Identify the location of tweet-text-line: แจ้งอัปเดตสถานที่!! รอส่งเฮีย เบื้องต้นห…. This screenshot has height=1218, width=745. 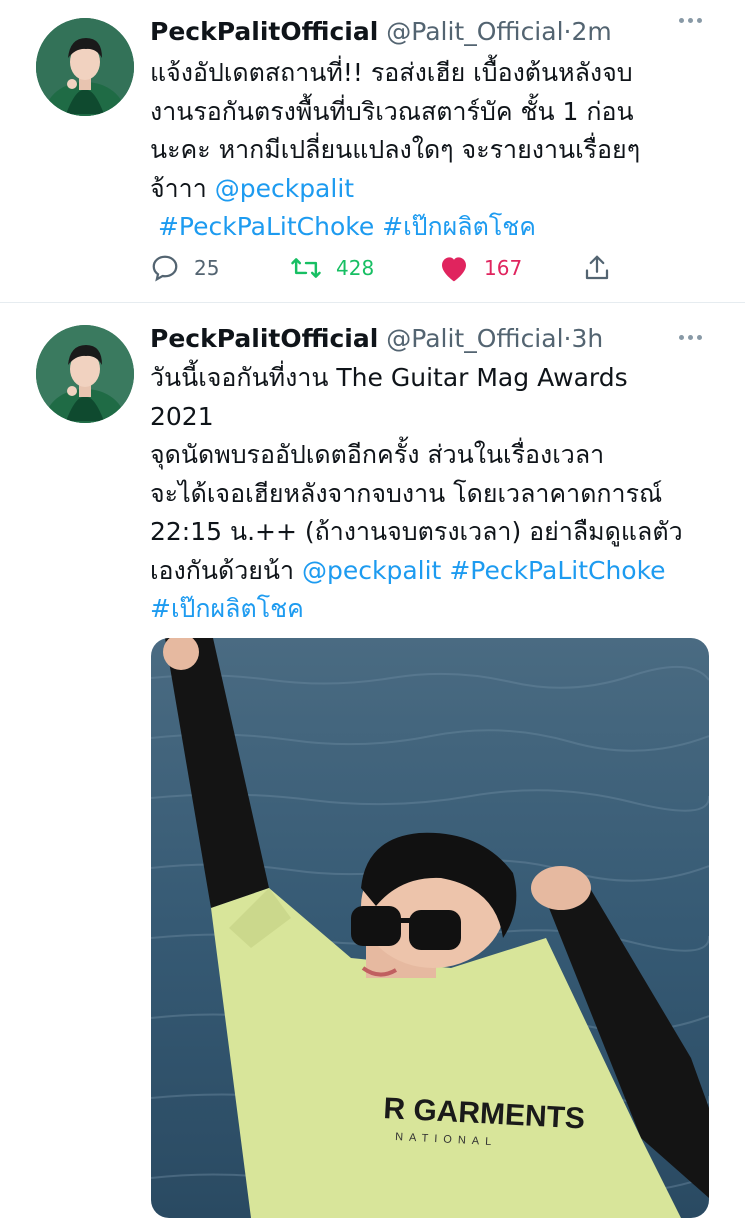
(391, 72).